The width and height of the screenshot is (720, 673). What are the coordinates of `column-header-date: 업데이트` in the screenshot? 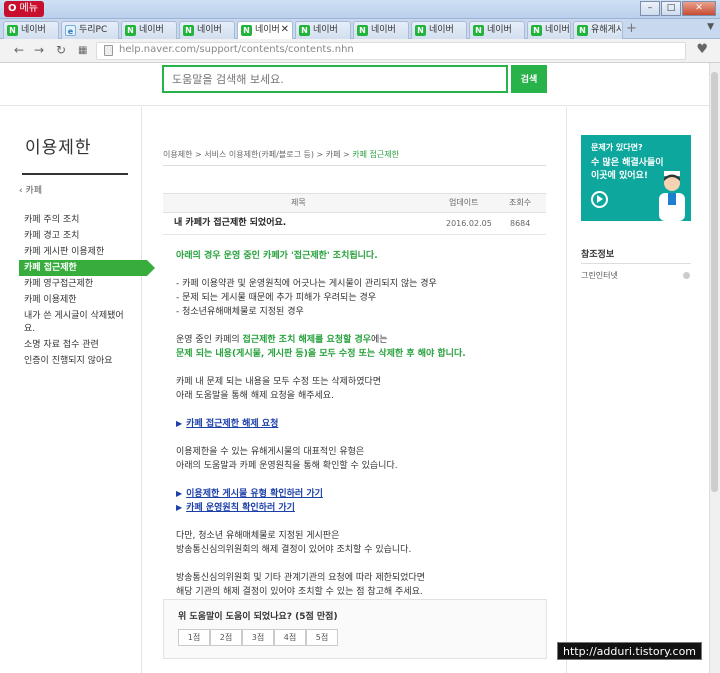 It's located at (464, 202).